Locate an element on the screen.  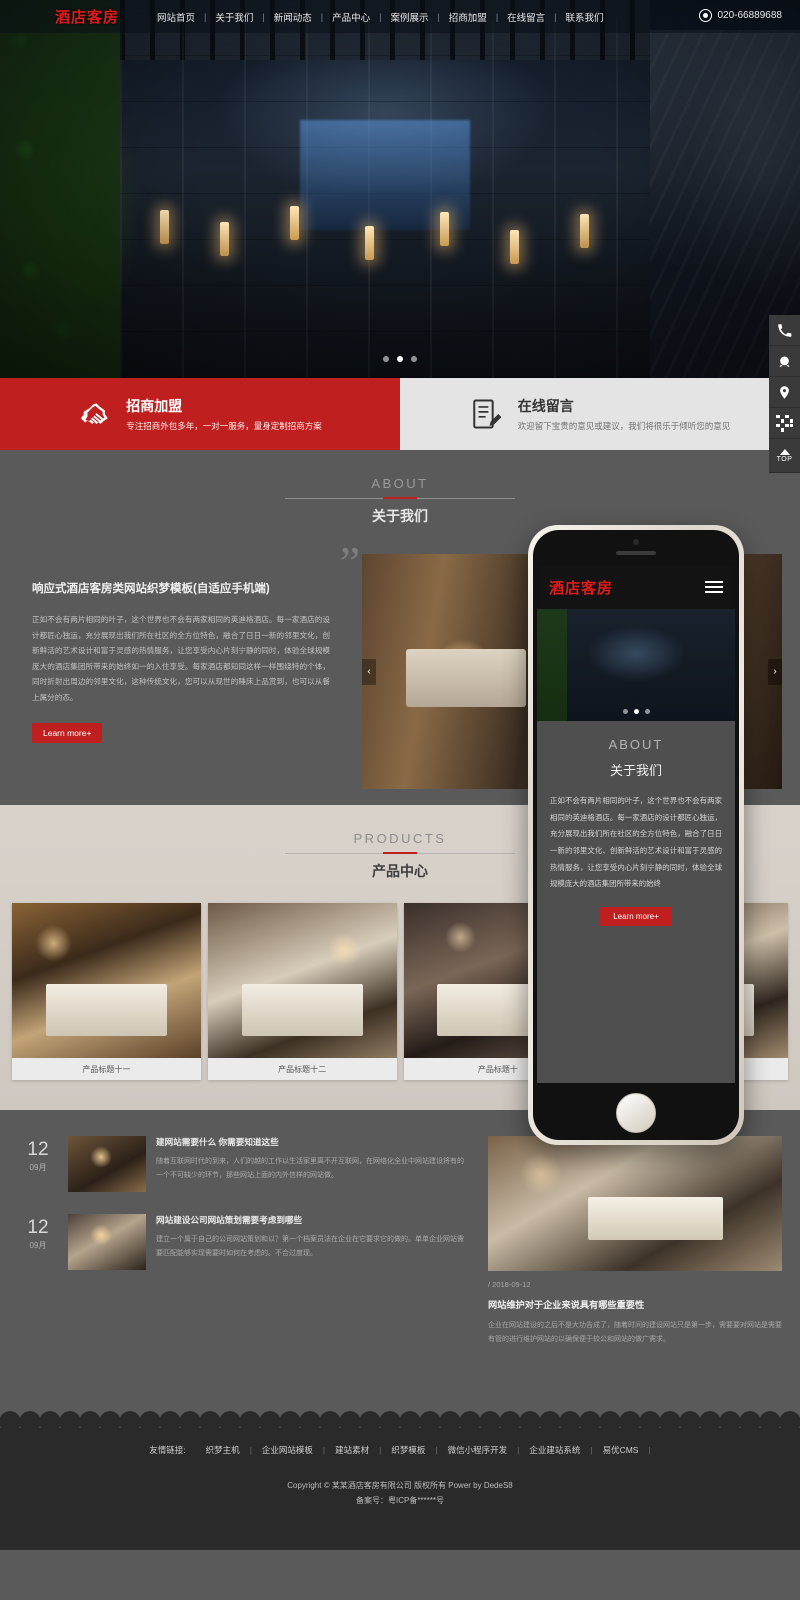
cta-franchise-subtitle: 专注招商外包多年，一对一服务，量身定制招商方案 is located at coordinates (224, 426).